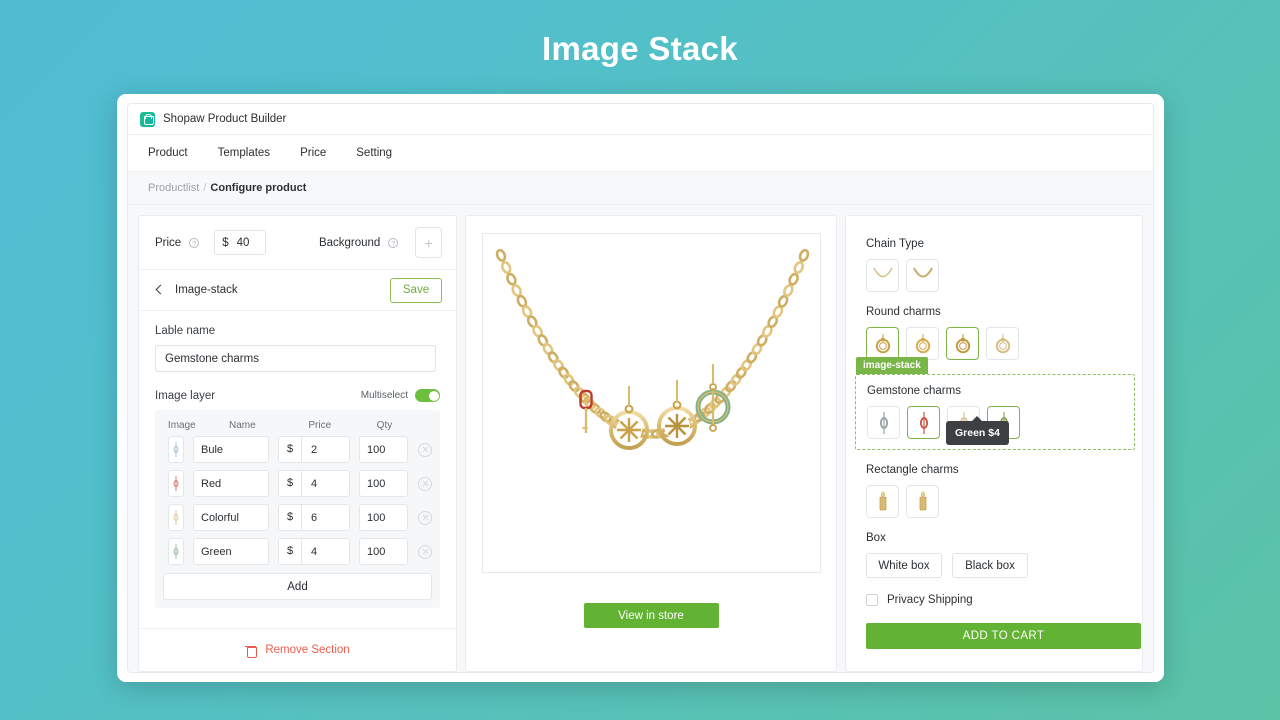 The image size is (1280, 720). I want to click on nav-item-templates: Templates, so click(244, 153).